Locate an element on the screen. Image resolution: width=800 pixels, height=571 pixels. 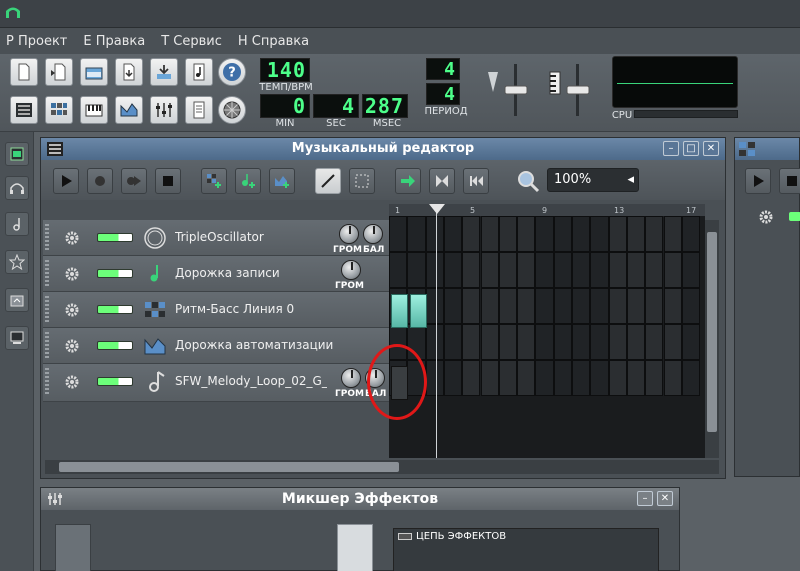
track-name: Дорожка автоматизации is located at coordinates (260, 345).